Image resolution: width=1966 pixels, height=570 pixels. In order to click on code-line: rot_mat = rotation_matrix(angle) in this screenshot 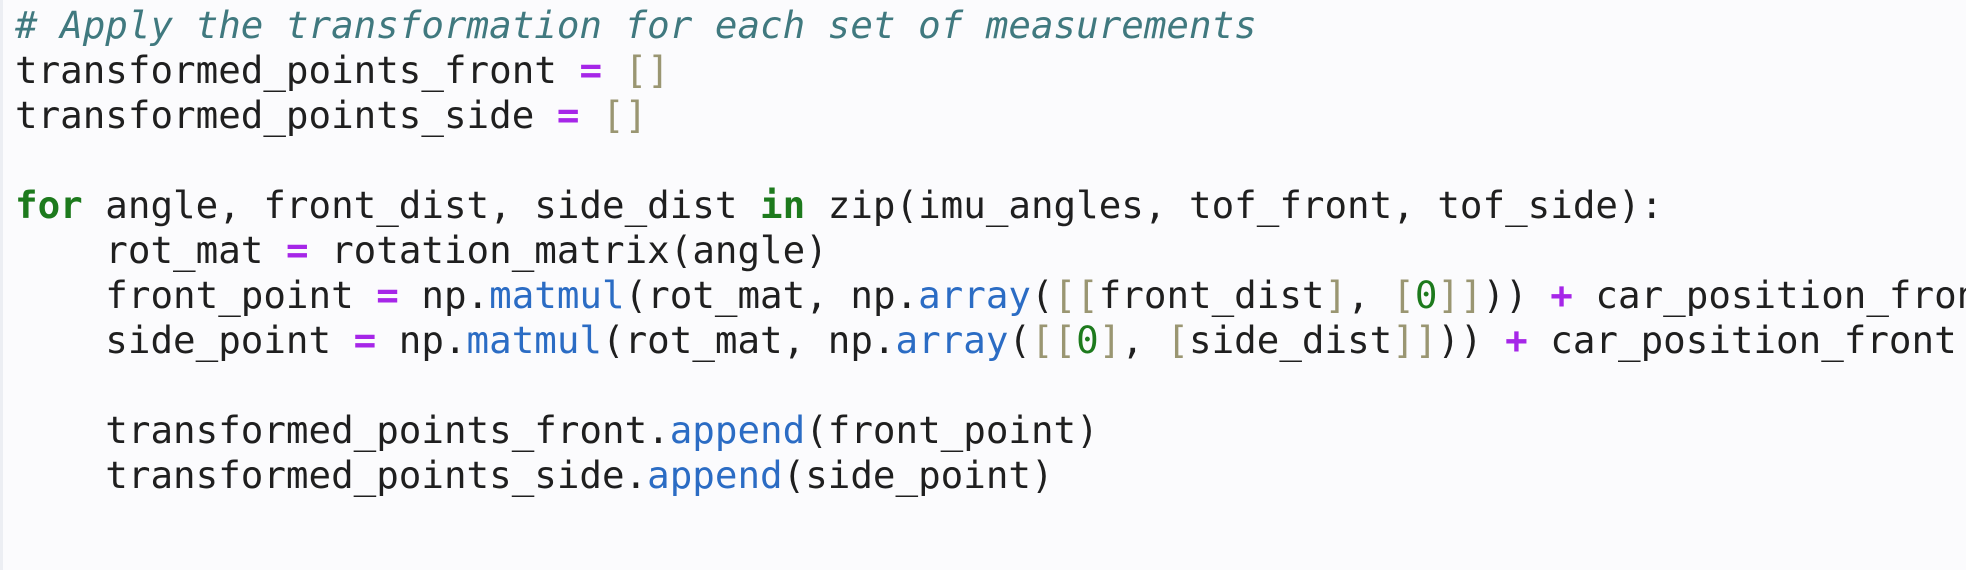, I will do `click(990, 250)`.